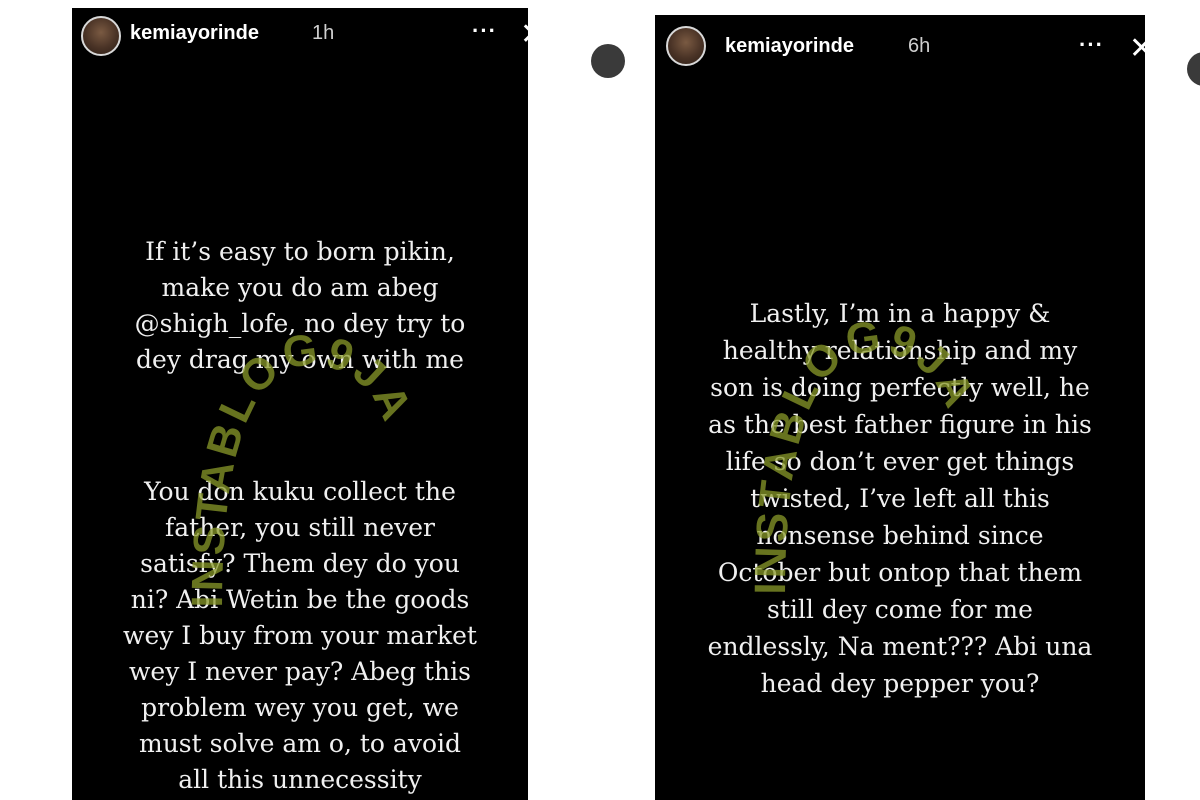 This screenshot has height=800, width=1200. Describe the element at coordinates (1193, 69) in the screenshot. I see `story-nav-circle-right` at that location.